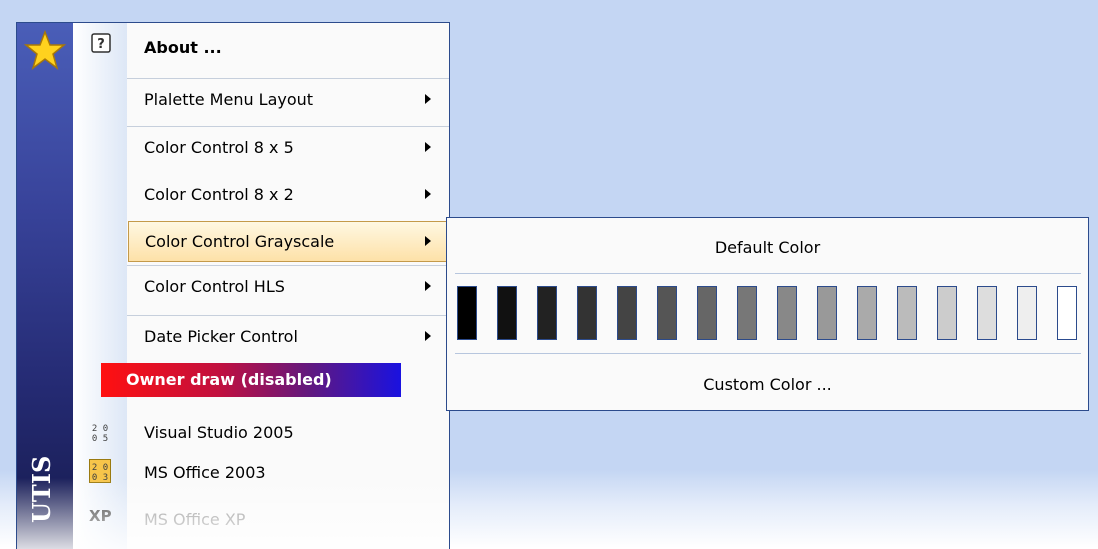  Describe the element at coordinates (288, 473) in the screenshot. I see `menu-item-ms-office-2003: MS Office 2003` at that location.